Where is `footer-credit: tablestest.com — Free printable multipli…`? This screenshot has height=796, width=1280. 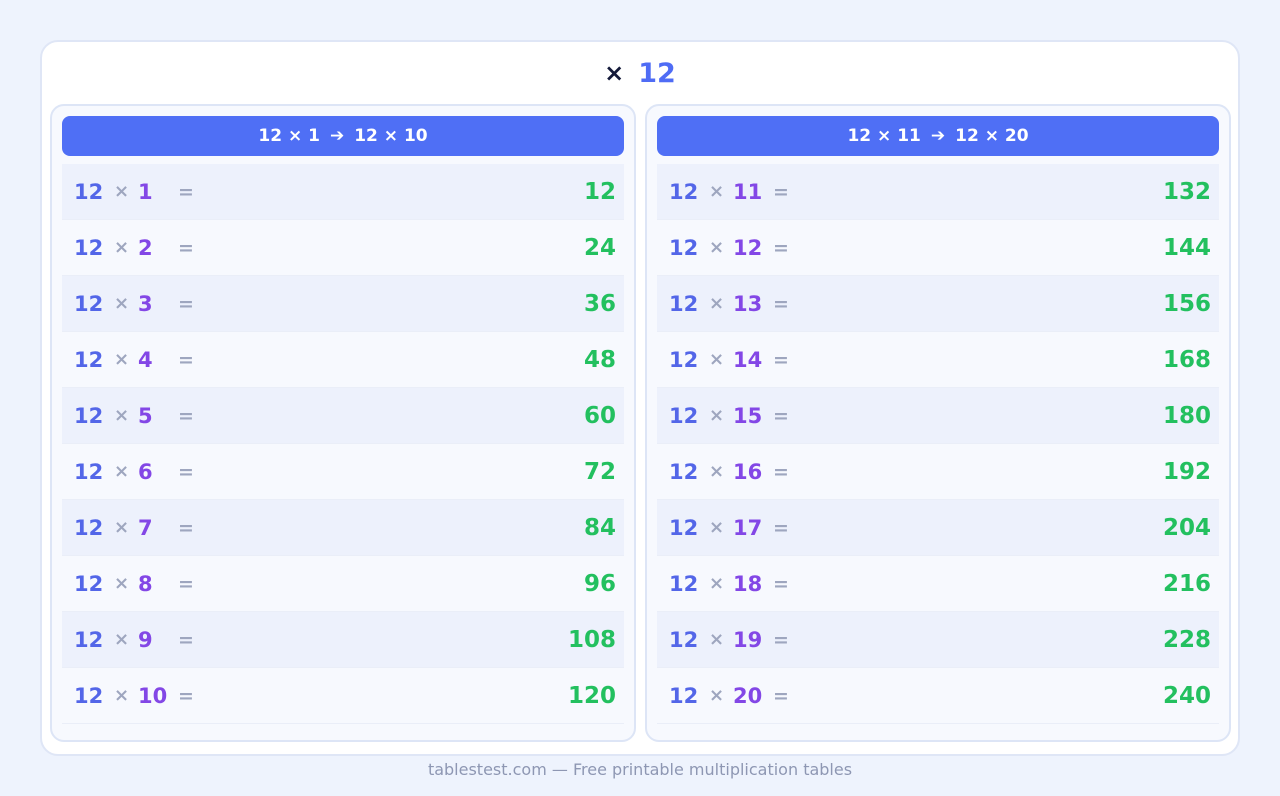
footer-credit: tablestest.com — Free printable multipli… is located at coordinates (640, 769).